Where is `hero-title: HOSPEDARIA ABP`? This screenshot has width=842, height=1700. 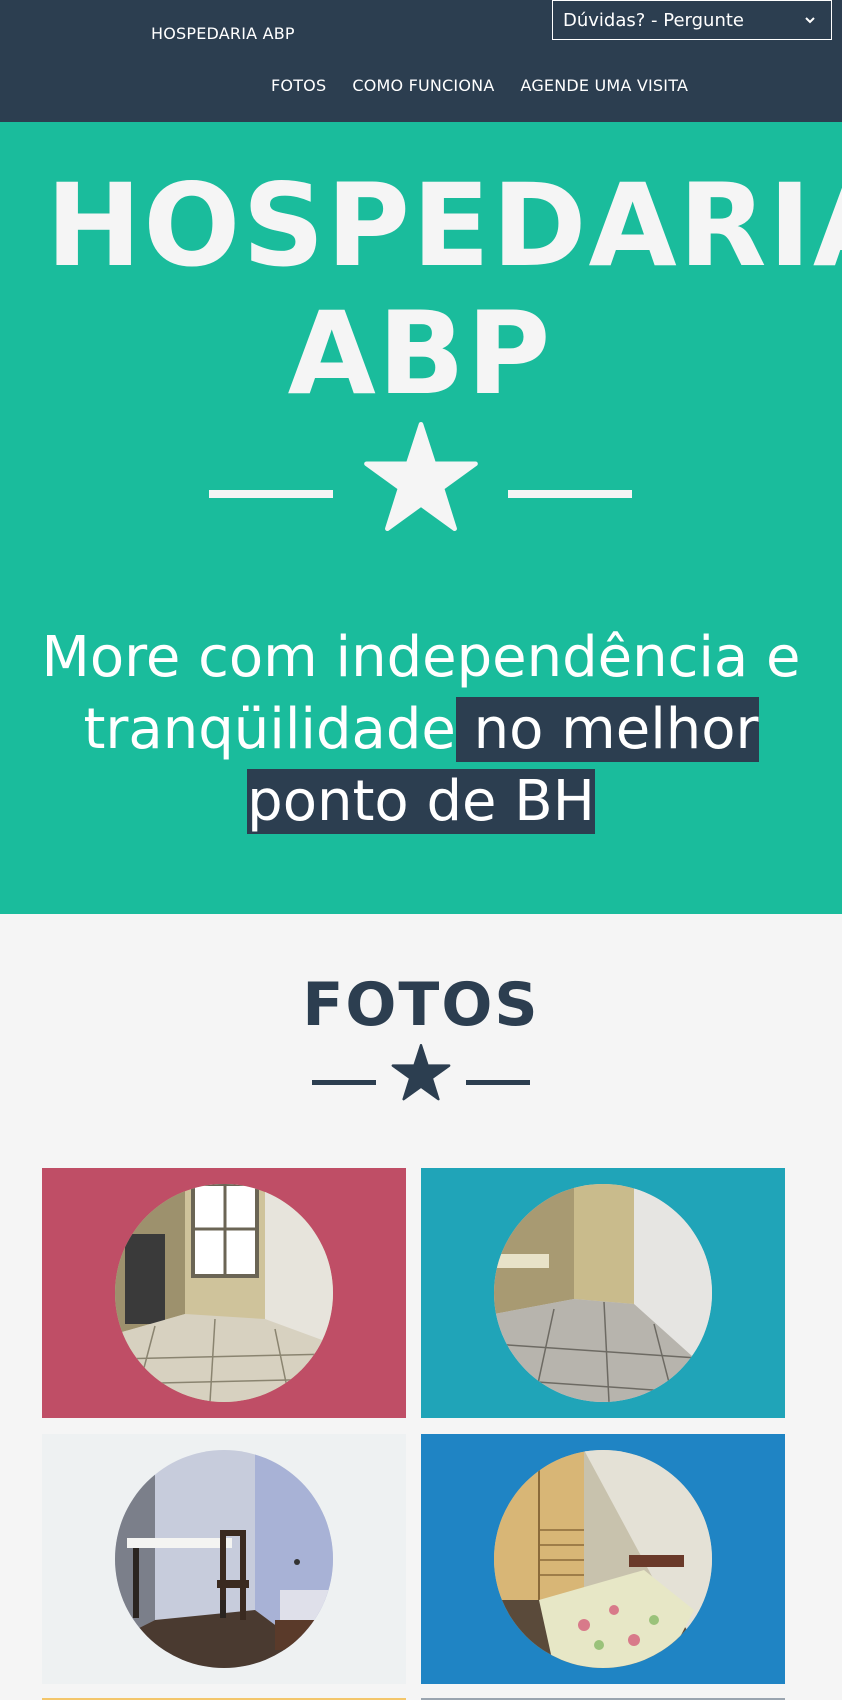 hero-title: HOSPEDARIA ABP is located at coordinates (441, 291).